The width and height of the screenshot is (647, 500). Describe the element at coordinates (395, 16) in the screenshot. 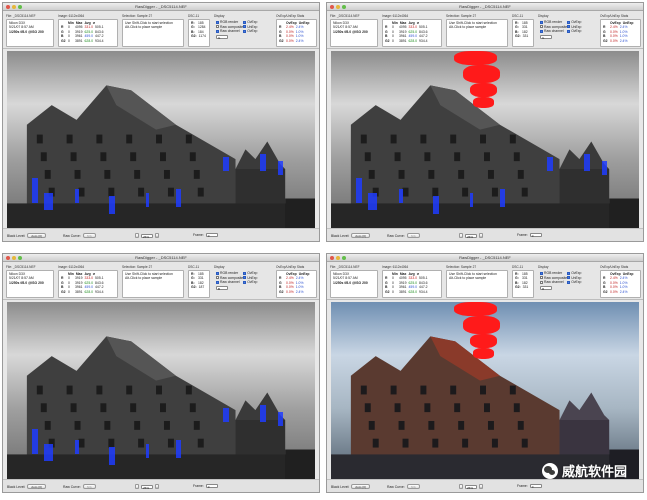

I see `image-label: Image: 6112x4064` at that location.